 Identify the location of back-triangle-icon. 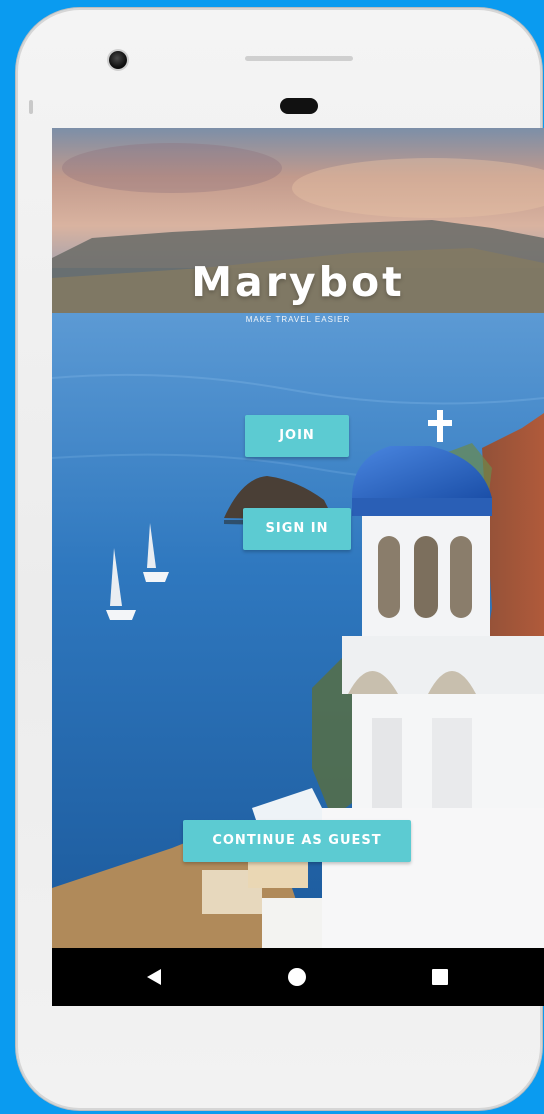
(154, 977).